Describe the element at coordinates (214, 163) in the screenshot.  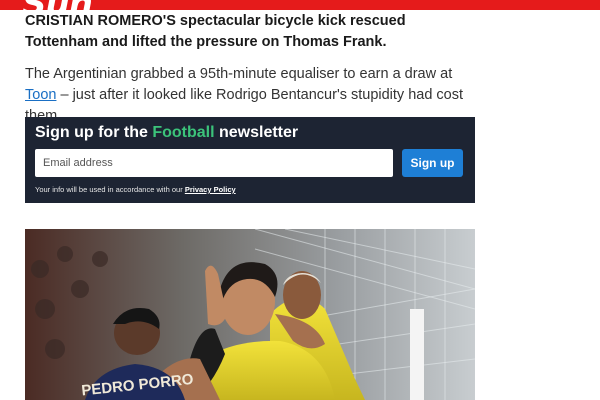
I see `email-input` at that location.